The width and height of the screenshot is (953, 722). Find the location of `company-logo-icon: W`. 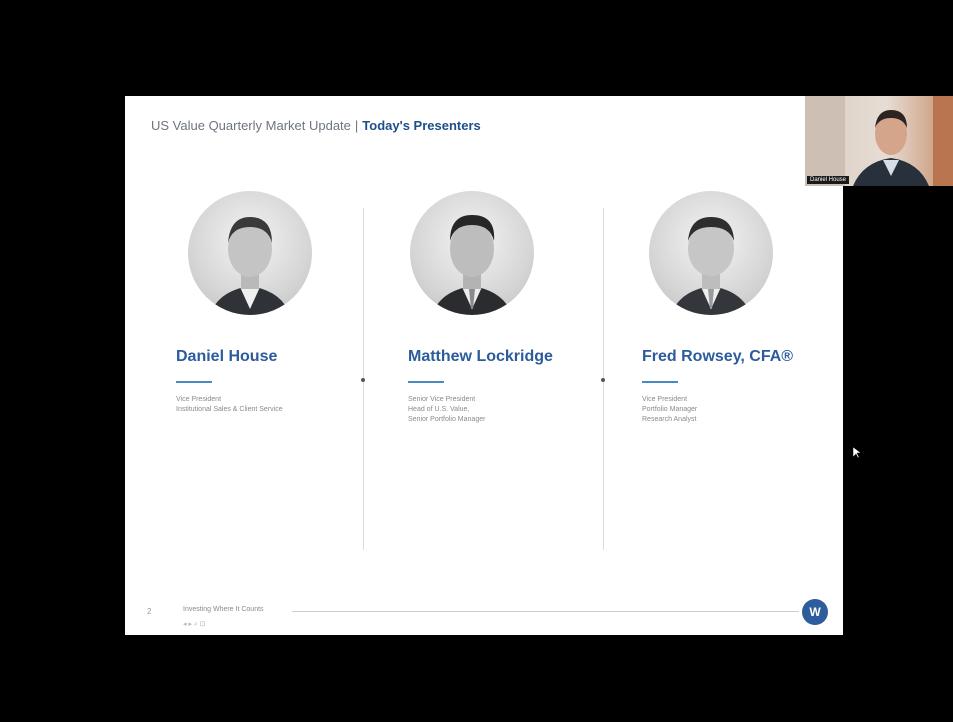

company-logo-icon: W is located at coordinates (815, 612).